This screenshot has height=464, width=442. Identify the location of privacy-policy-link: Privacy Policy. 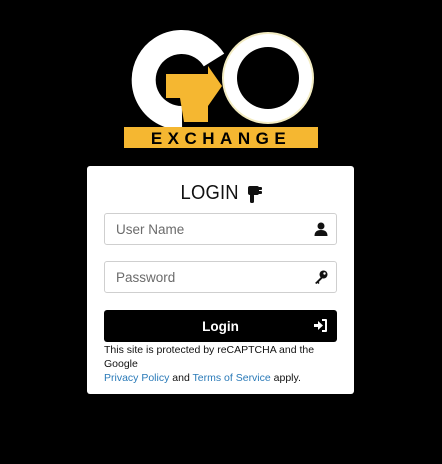
(136, 378).